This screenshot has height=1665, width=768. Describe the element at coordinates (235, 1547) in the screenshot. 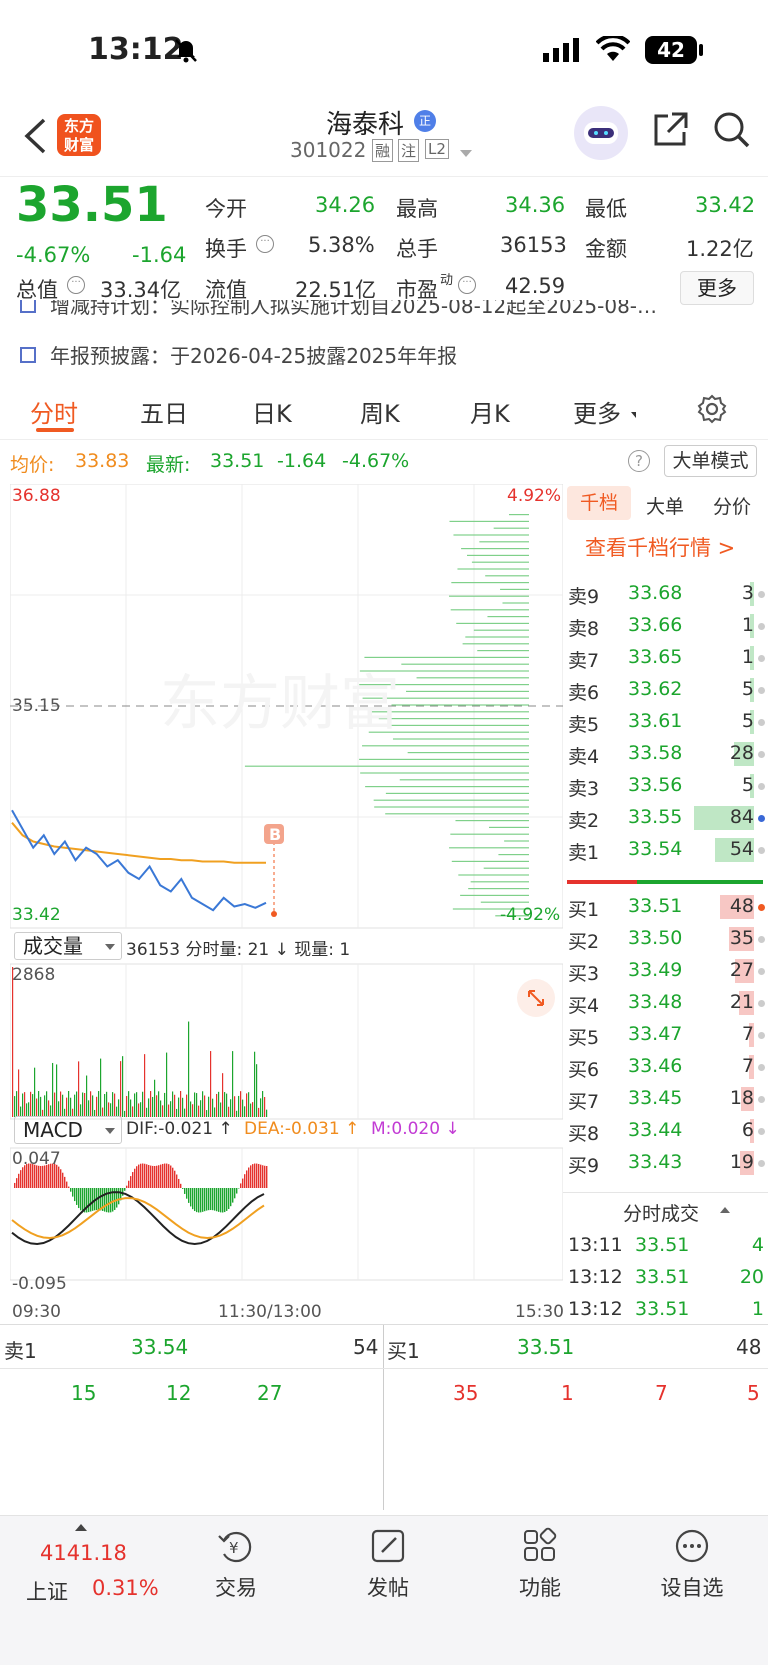

I see `trade-icon: ¥` at that location.